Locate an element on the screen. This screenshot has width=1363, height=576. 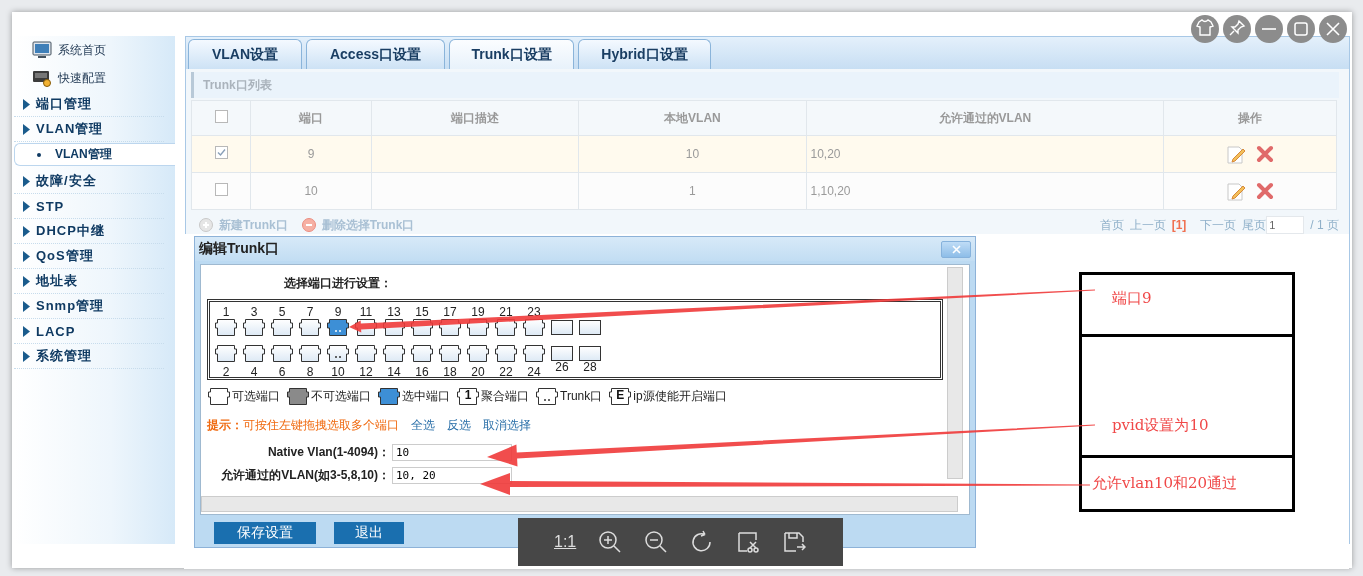
device-icon is located at coordinates (42, 78).